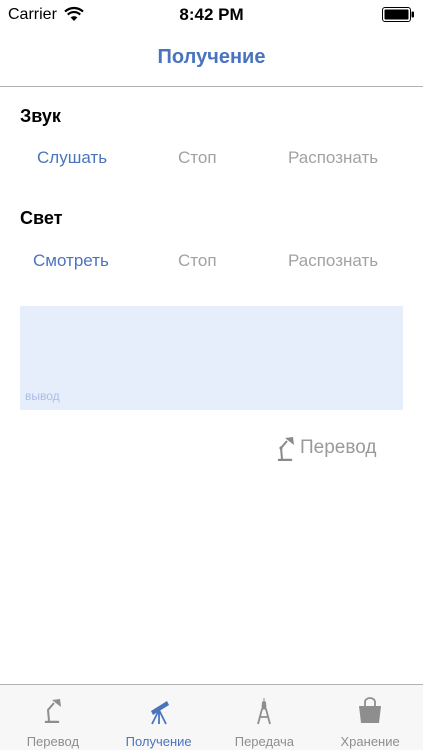 Image resolution: width=423 pixels, height=750 pixels. I want to click on translate-button: Перевод, so click(326, 448).